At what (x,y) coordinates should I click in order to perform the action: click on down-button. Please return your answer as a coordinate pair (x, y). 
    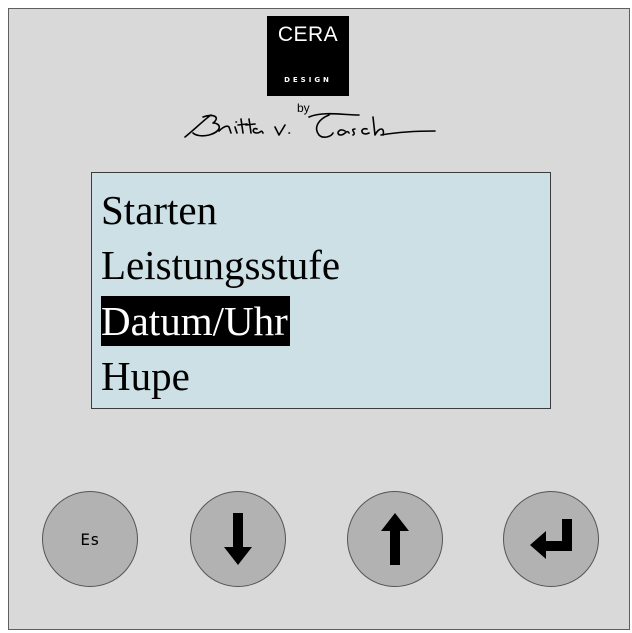
    Looking at the image, I should click on (238, 539).